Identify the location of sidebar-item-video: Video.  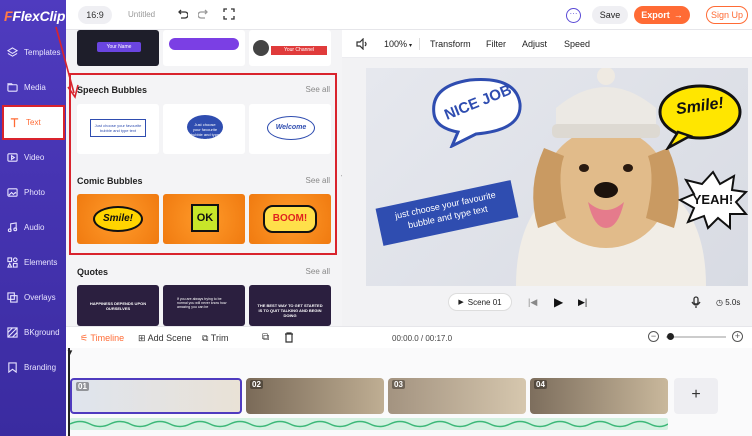
(33, 157).